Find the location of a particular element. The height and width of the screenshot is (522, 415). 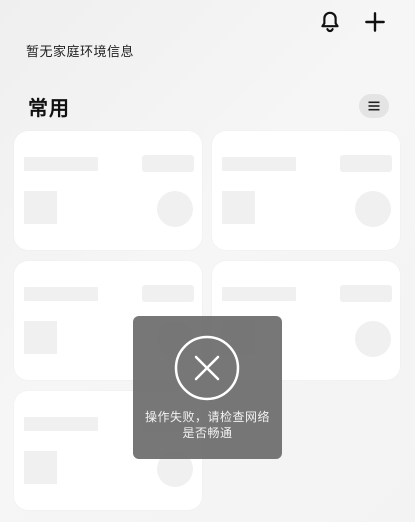

list-menu-button is located at coordinates (374, 106).